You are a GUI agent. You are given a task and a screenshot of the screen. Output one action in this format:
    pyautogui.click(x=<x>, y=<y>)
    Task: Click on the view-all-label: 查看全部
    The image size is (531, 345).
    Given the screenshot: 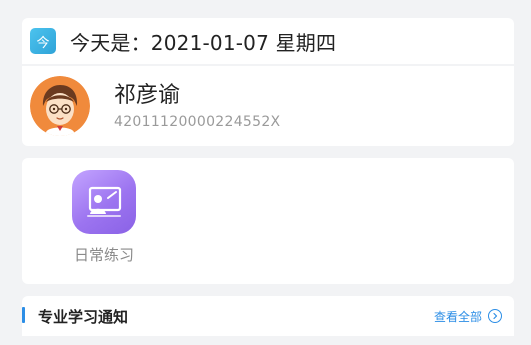 What is the action you would take?
    pyautogui.click(x=457, y=316)
    